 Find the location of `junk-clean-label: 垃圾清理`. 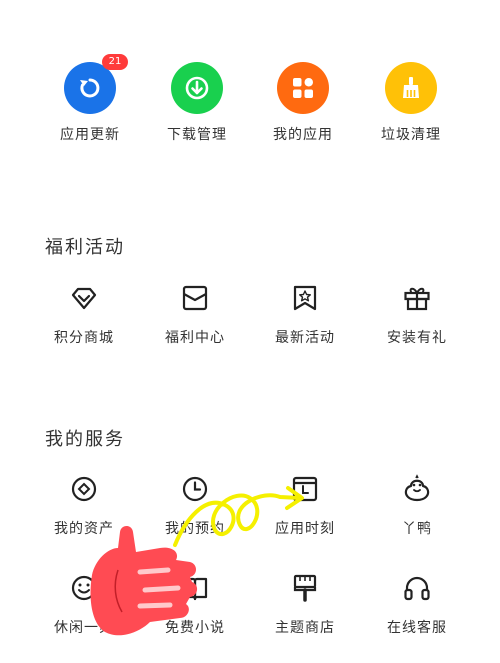

junk-clean-label: 垃圾清理 is located at coordinates (411, 135).